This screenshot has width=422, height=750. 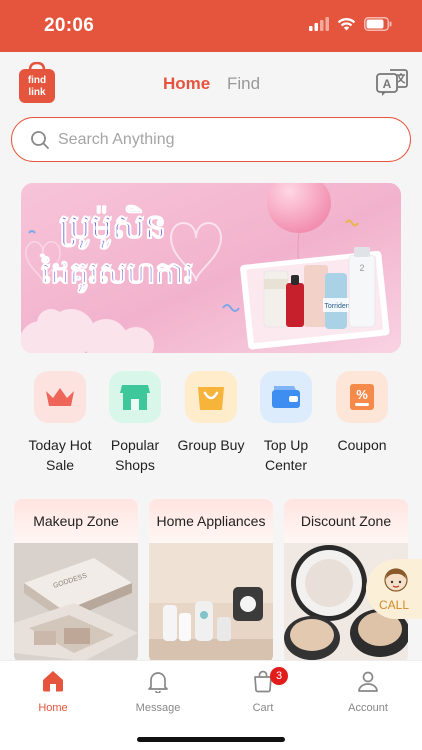 I want to click on shop-icon, so click(x=135, y=397).